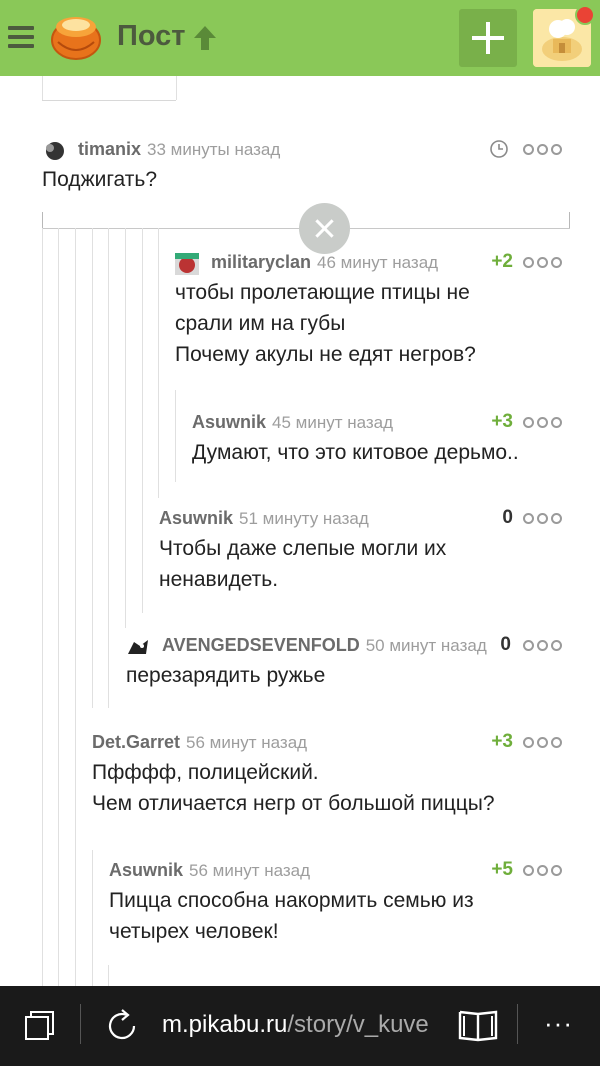 Image resolution: width=600 pixels, height=1066 pixels. Describe the element at coordinates (499, 149) in the screenshot. I see `clock-icon` at that location.